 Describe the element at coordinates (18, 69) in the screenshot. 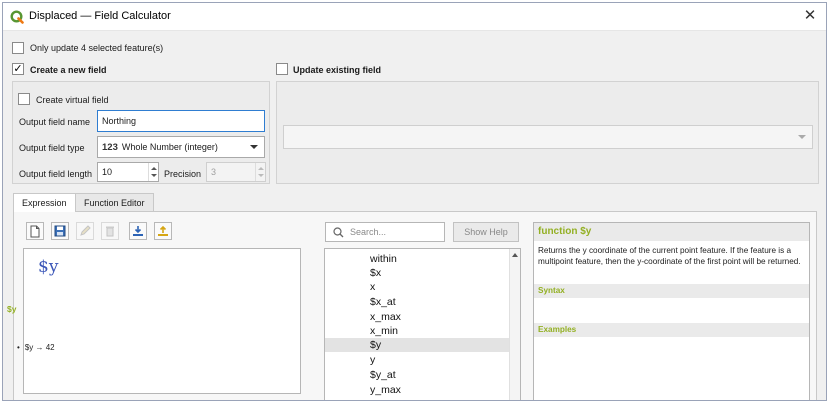

I see `create-new-field-checkbox: ✓` at that location.